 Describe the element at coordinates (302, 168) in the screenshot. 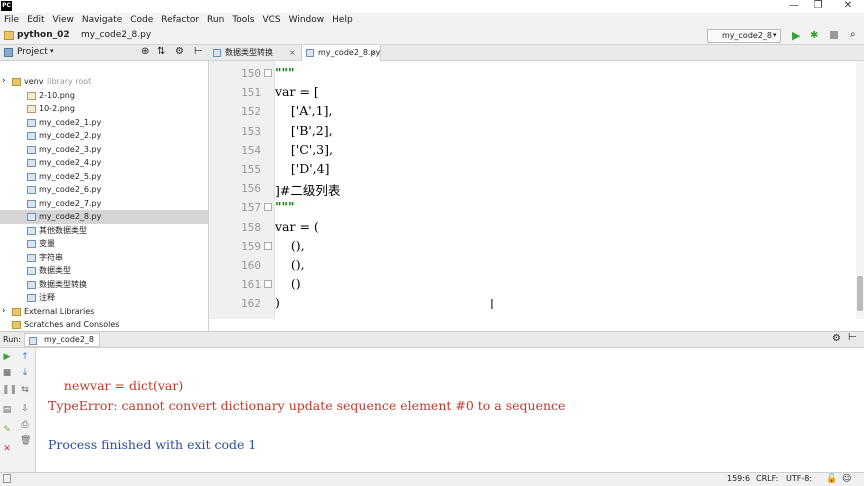

I see `code-line: ['D',4]` at that location.